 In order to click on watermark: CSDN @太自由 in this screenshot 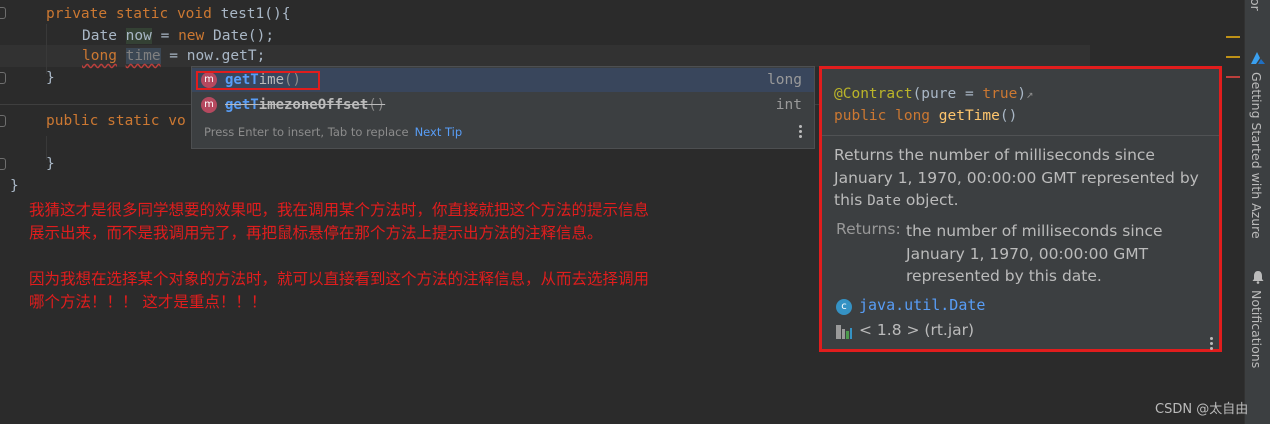, I will do `click(1202, 409)`.